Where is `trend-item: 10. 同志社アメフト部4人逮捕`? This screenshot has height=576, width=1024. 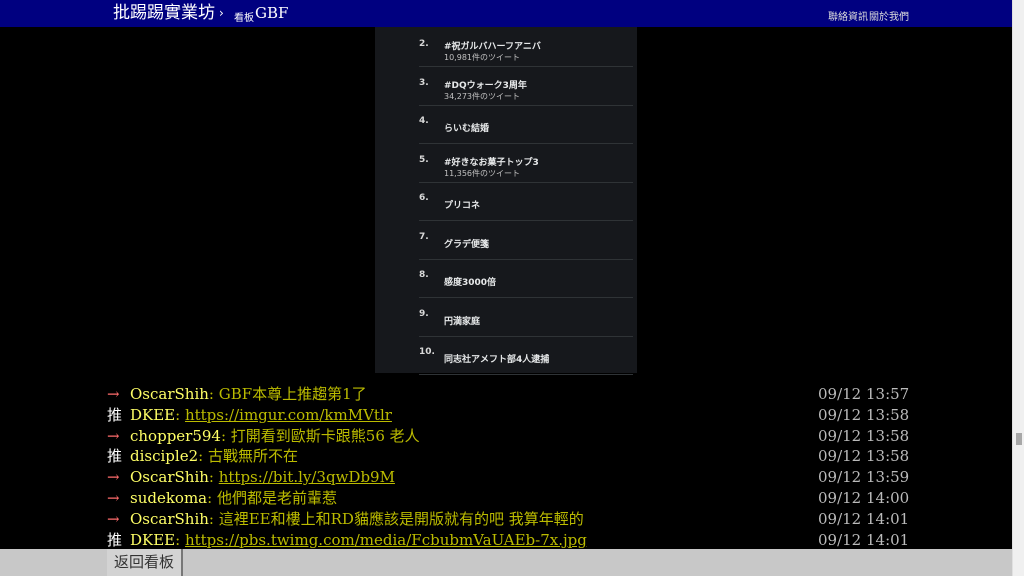
trend-item: 10. 同志社アメフト部4人逮捕 is located at coordinates (526, 356).